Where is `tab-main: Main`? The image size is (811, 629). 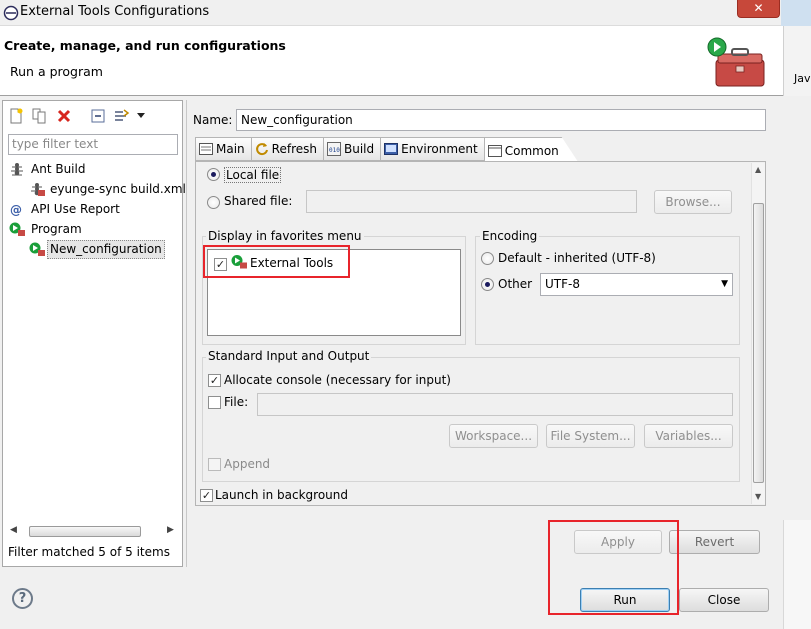
tab-main: Main is located at coordinates (223, 149).